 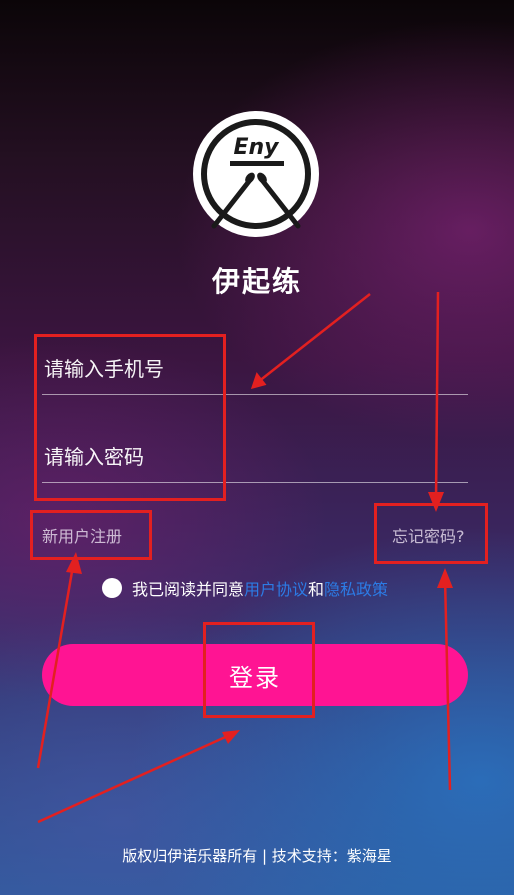 I want to click on arrow-to-login, so click(x=135, y=778).